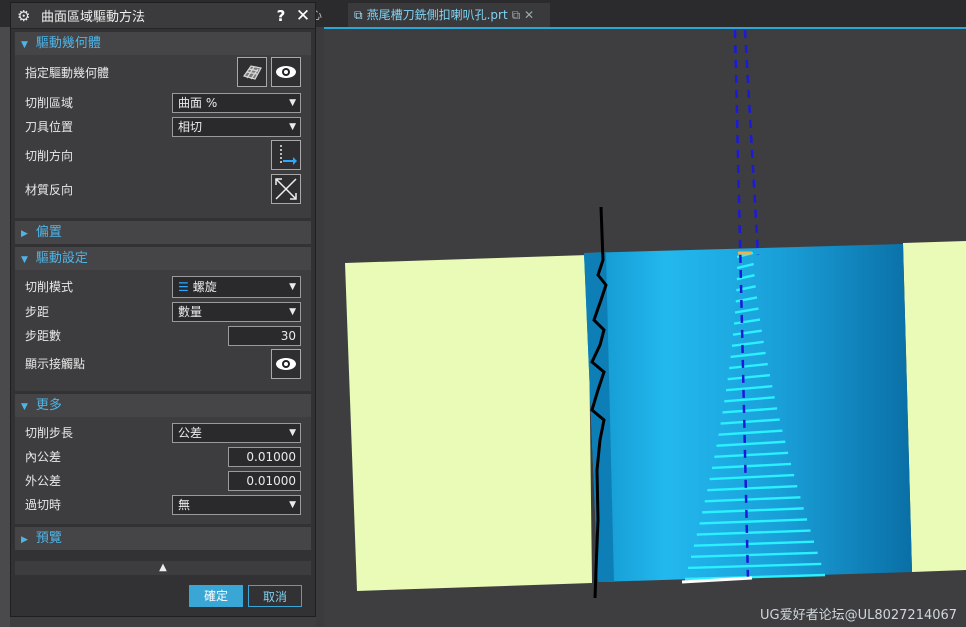 The width and height of the screenshot is (966, 627). Describe the element at coordinates (934, 406) in the screenshot. I see `part-face-right` at that location.